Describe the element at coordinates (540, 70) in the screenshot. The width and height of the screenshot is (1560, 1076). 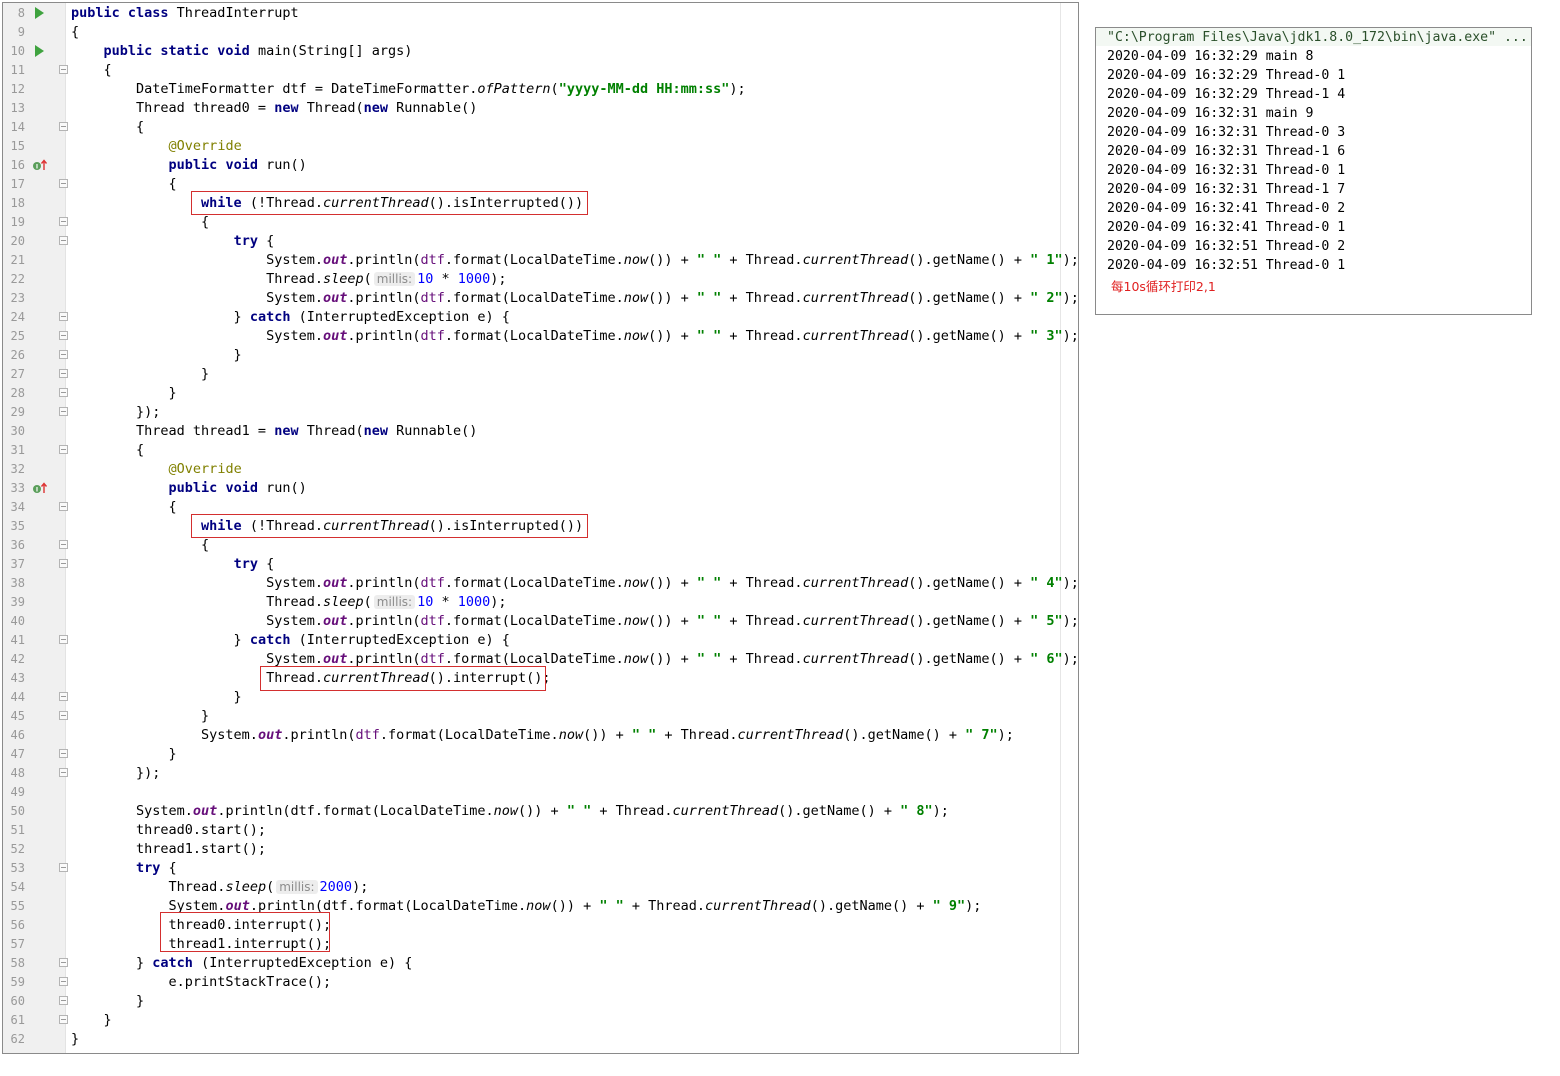
I see `code-line: 11 {` at that location.